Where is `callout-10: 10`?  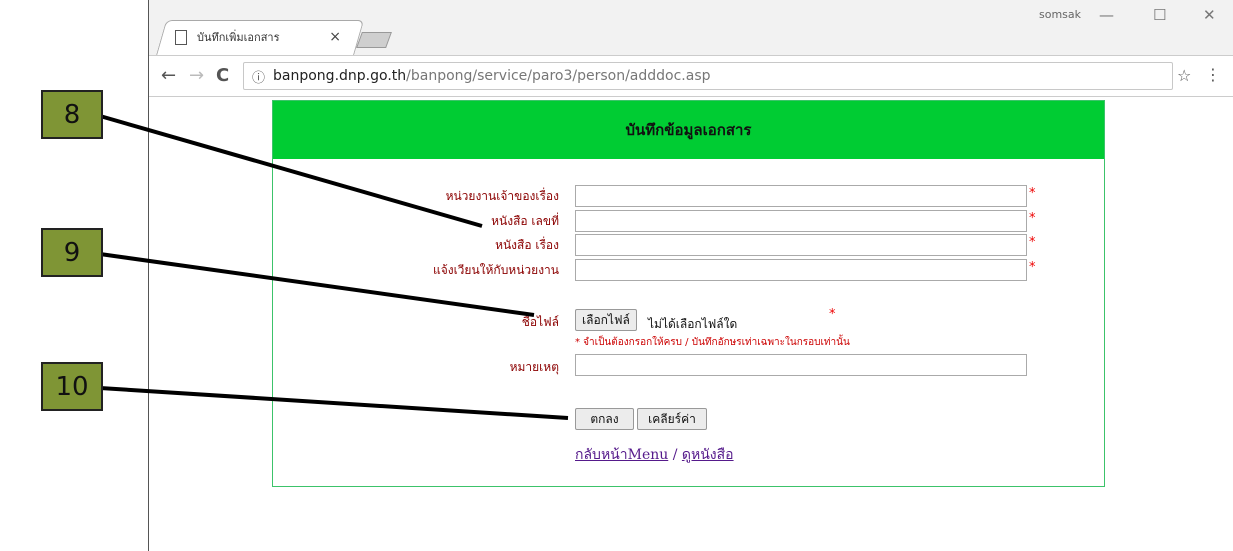
callout-10: 10 is located at coordinates (72, 386).